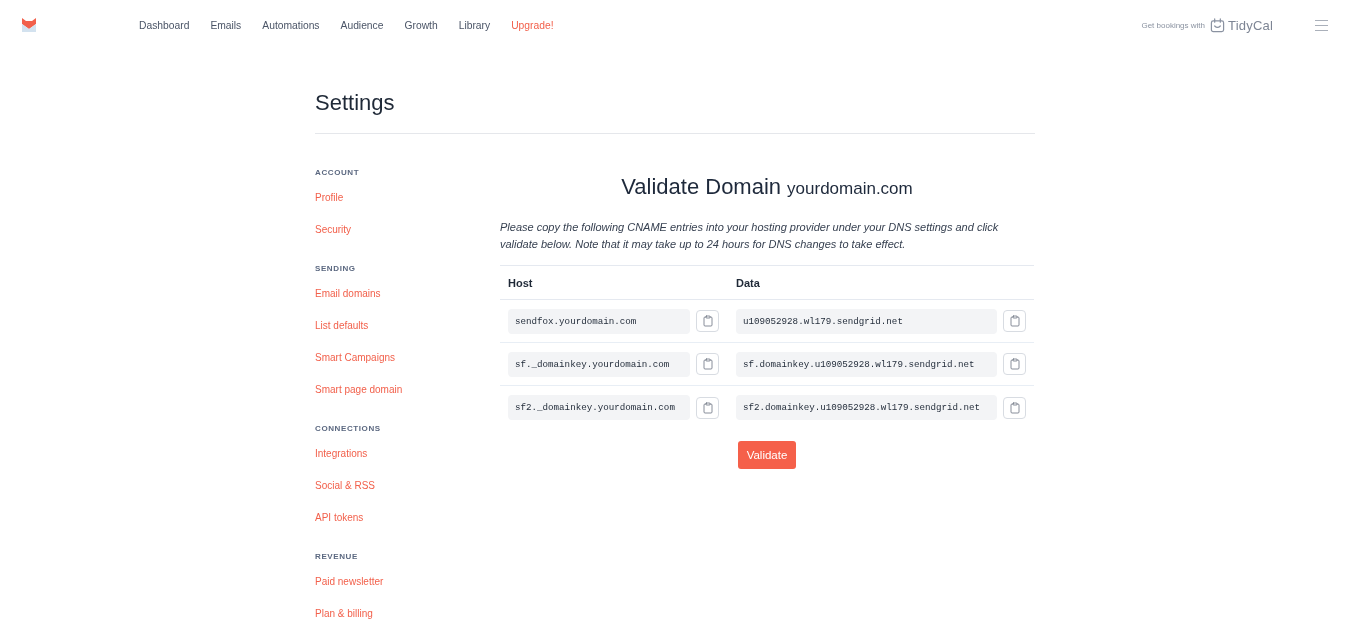 The height and width of the screenshot is (620, 1360). What do you see at coordinates (866, 321) in the screenshot?
I see `data-field: u109052928.wl179.sendgrid.net` at bounding box center [866, 321].